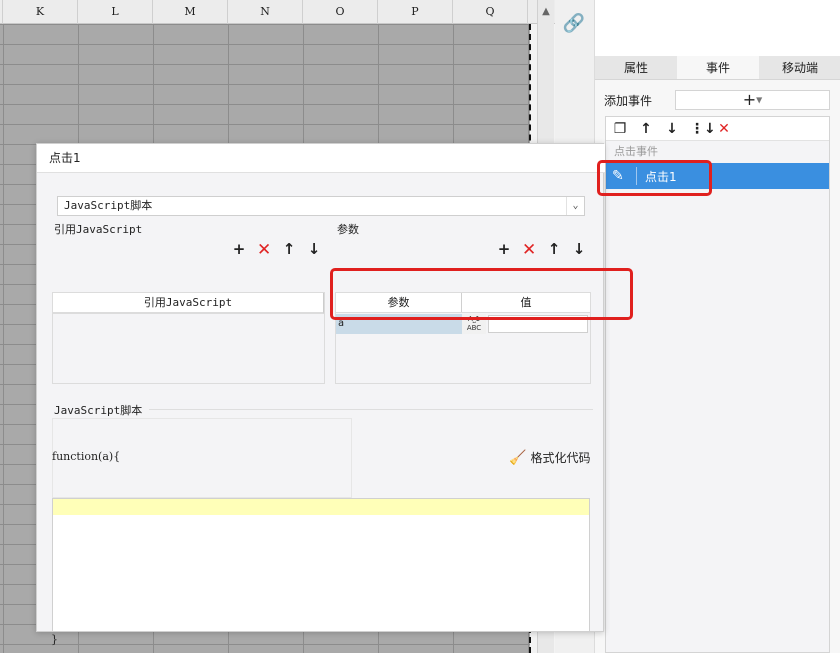  What do you see at coordinates (348, 229) in the screenshot?
I see `param-section-label: 参数` at bounding box center [348, 229].